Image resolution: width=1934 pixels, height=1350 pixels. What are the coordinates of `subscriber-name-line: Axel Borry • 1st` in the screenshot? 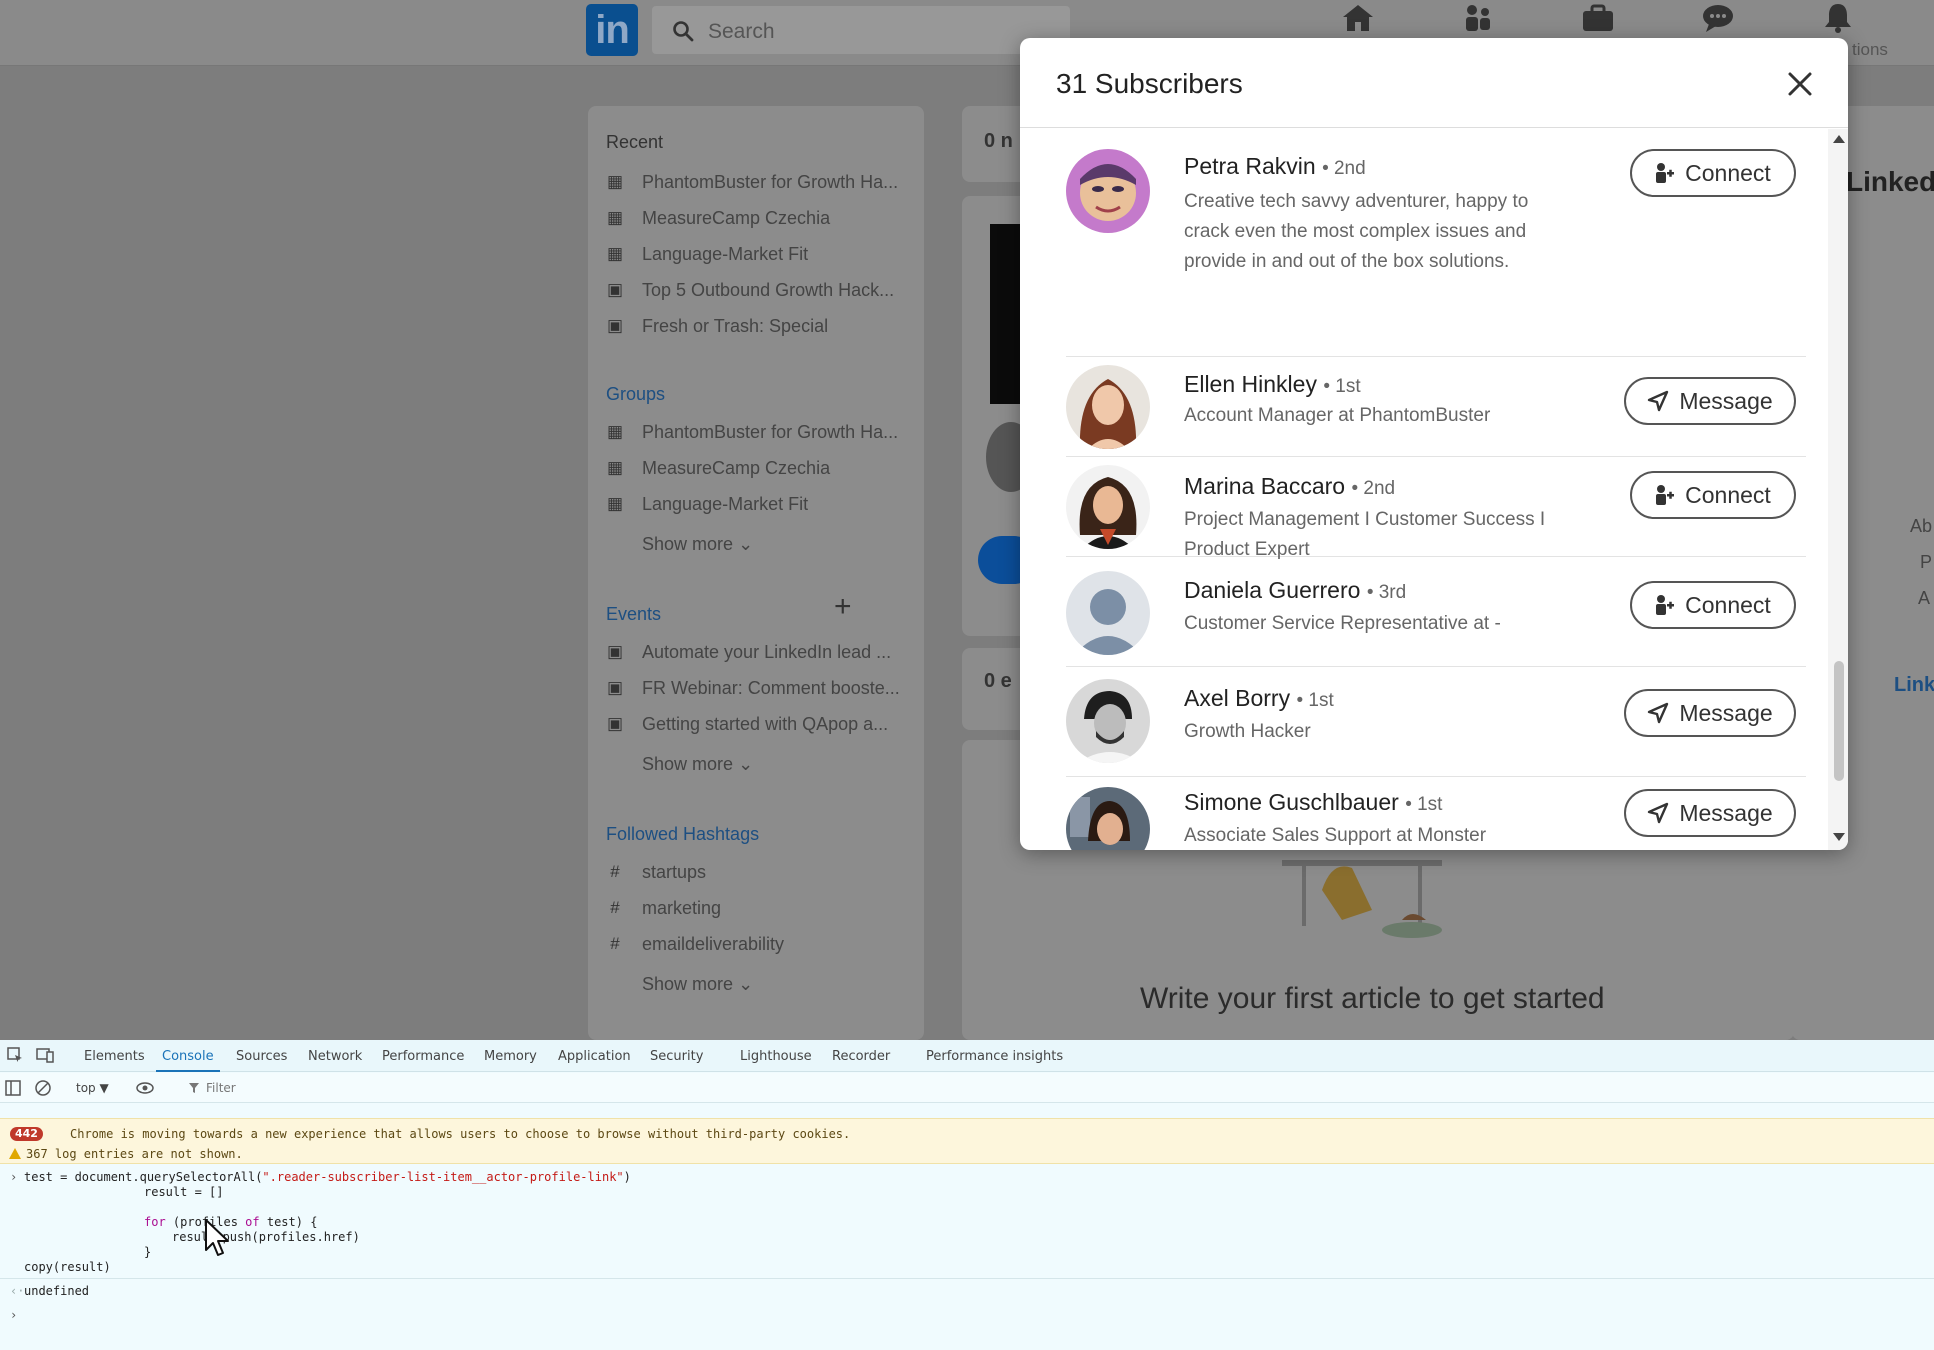 It's located at (1259, 698).